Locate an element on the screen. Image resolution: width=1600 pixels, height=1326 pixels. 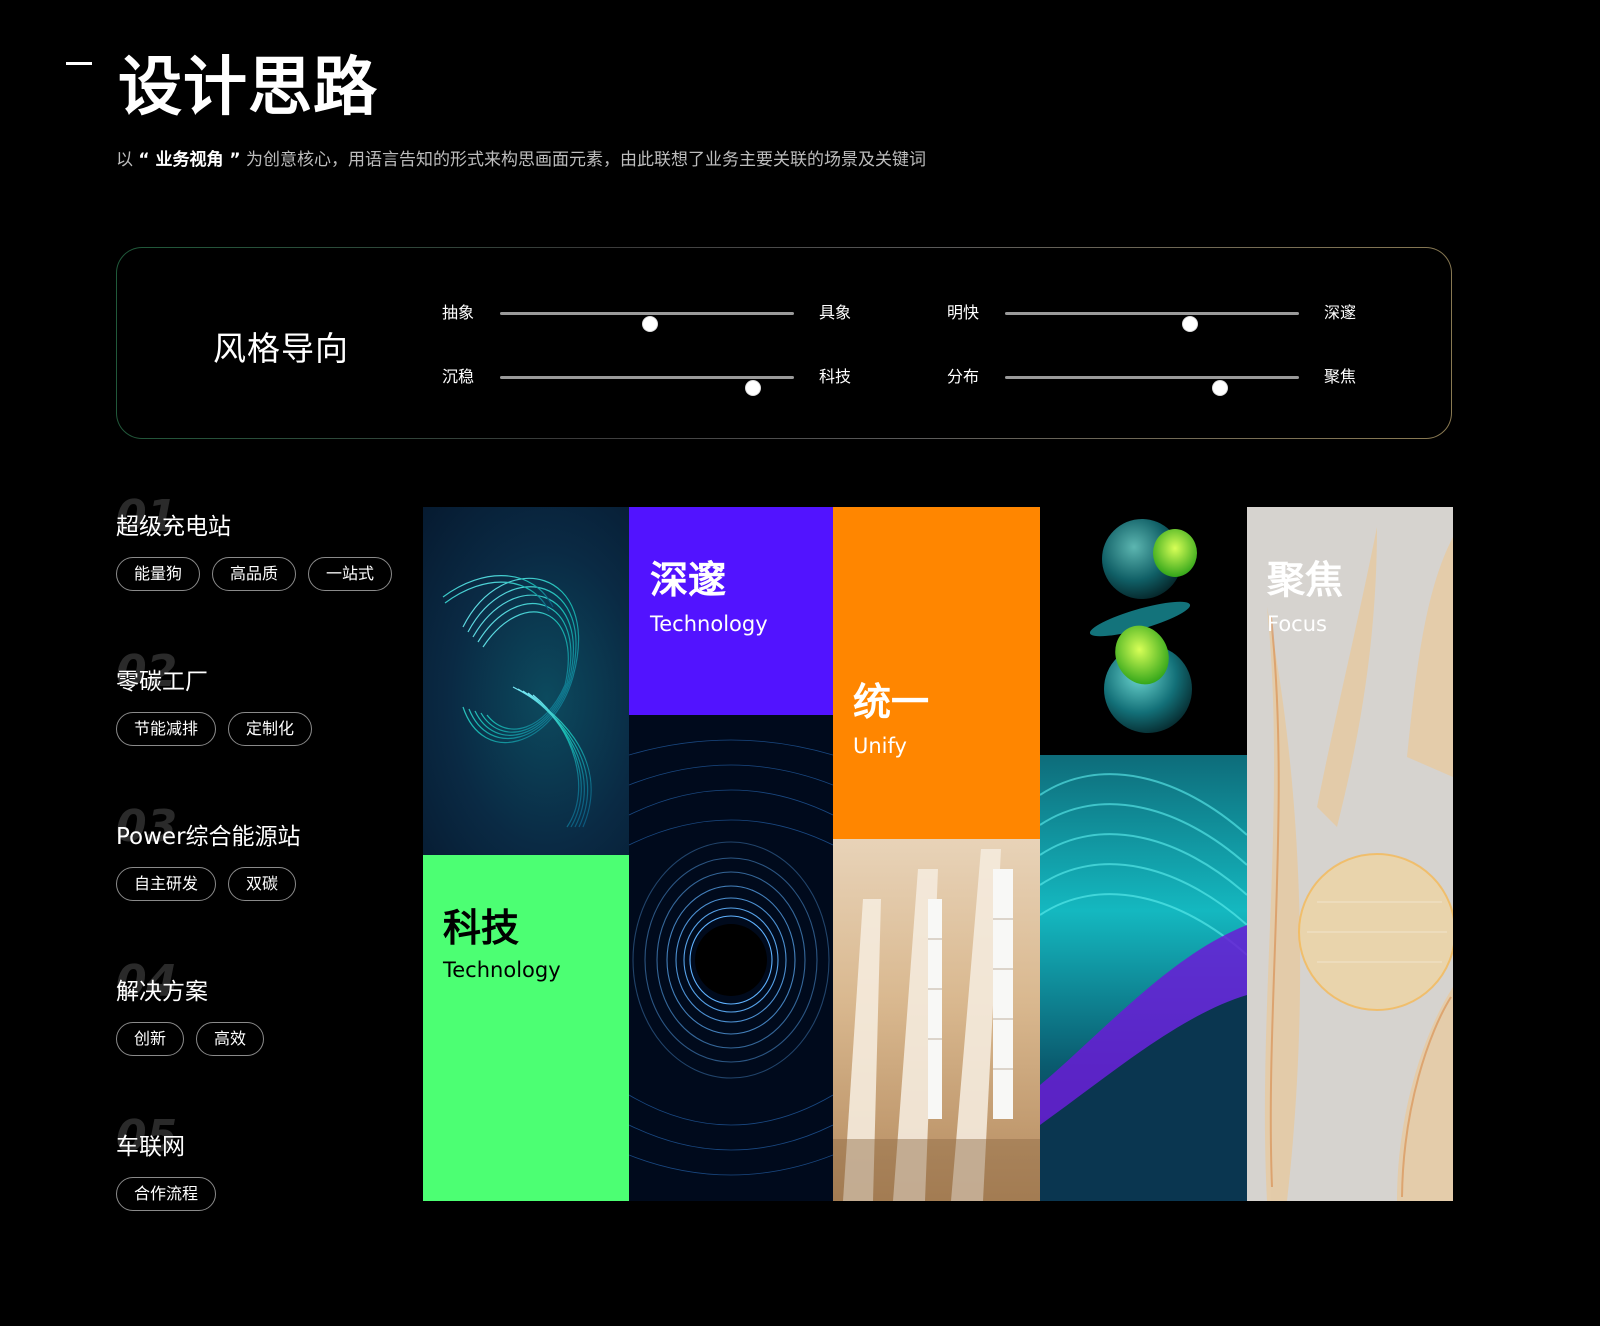
tile-title: 聚焦 is located at coordinates (1305, 580).